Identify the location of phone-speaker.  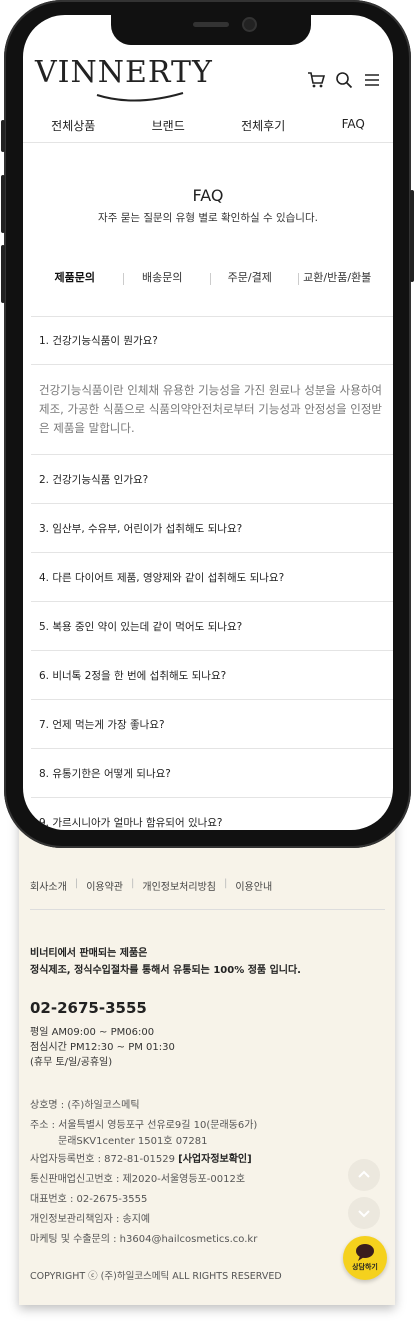
(211, 24).